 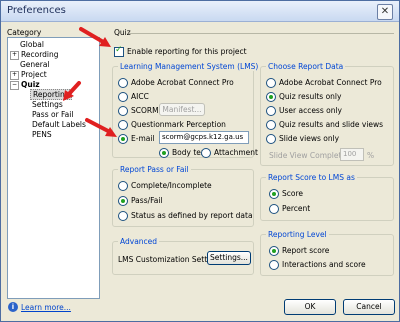 What do you see at coordinates (236, 152) in the screenshot?
I see `option-label: Attachment` at bounding box center [236, 152].